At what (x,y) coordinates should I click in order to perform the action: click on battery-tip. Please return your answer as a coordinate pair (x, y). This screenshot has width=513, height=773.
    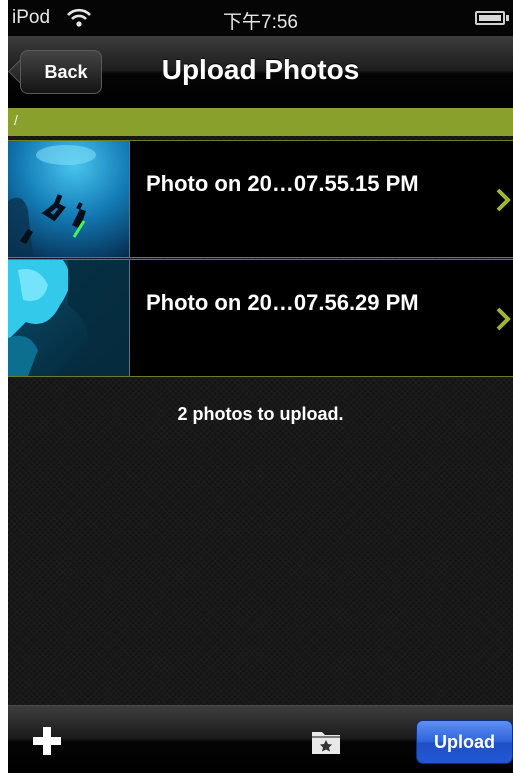
    Looking at the image, I should click on (507, 18).